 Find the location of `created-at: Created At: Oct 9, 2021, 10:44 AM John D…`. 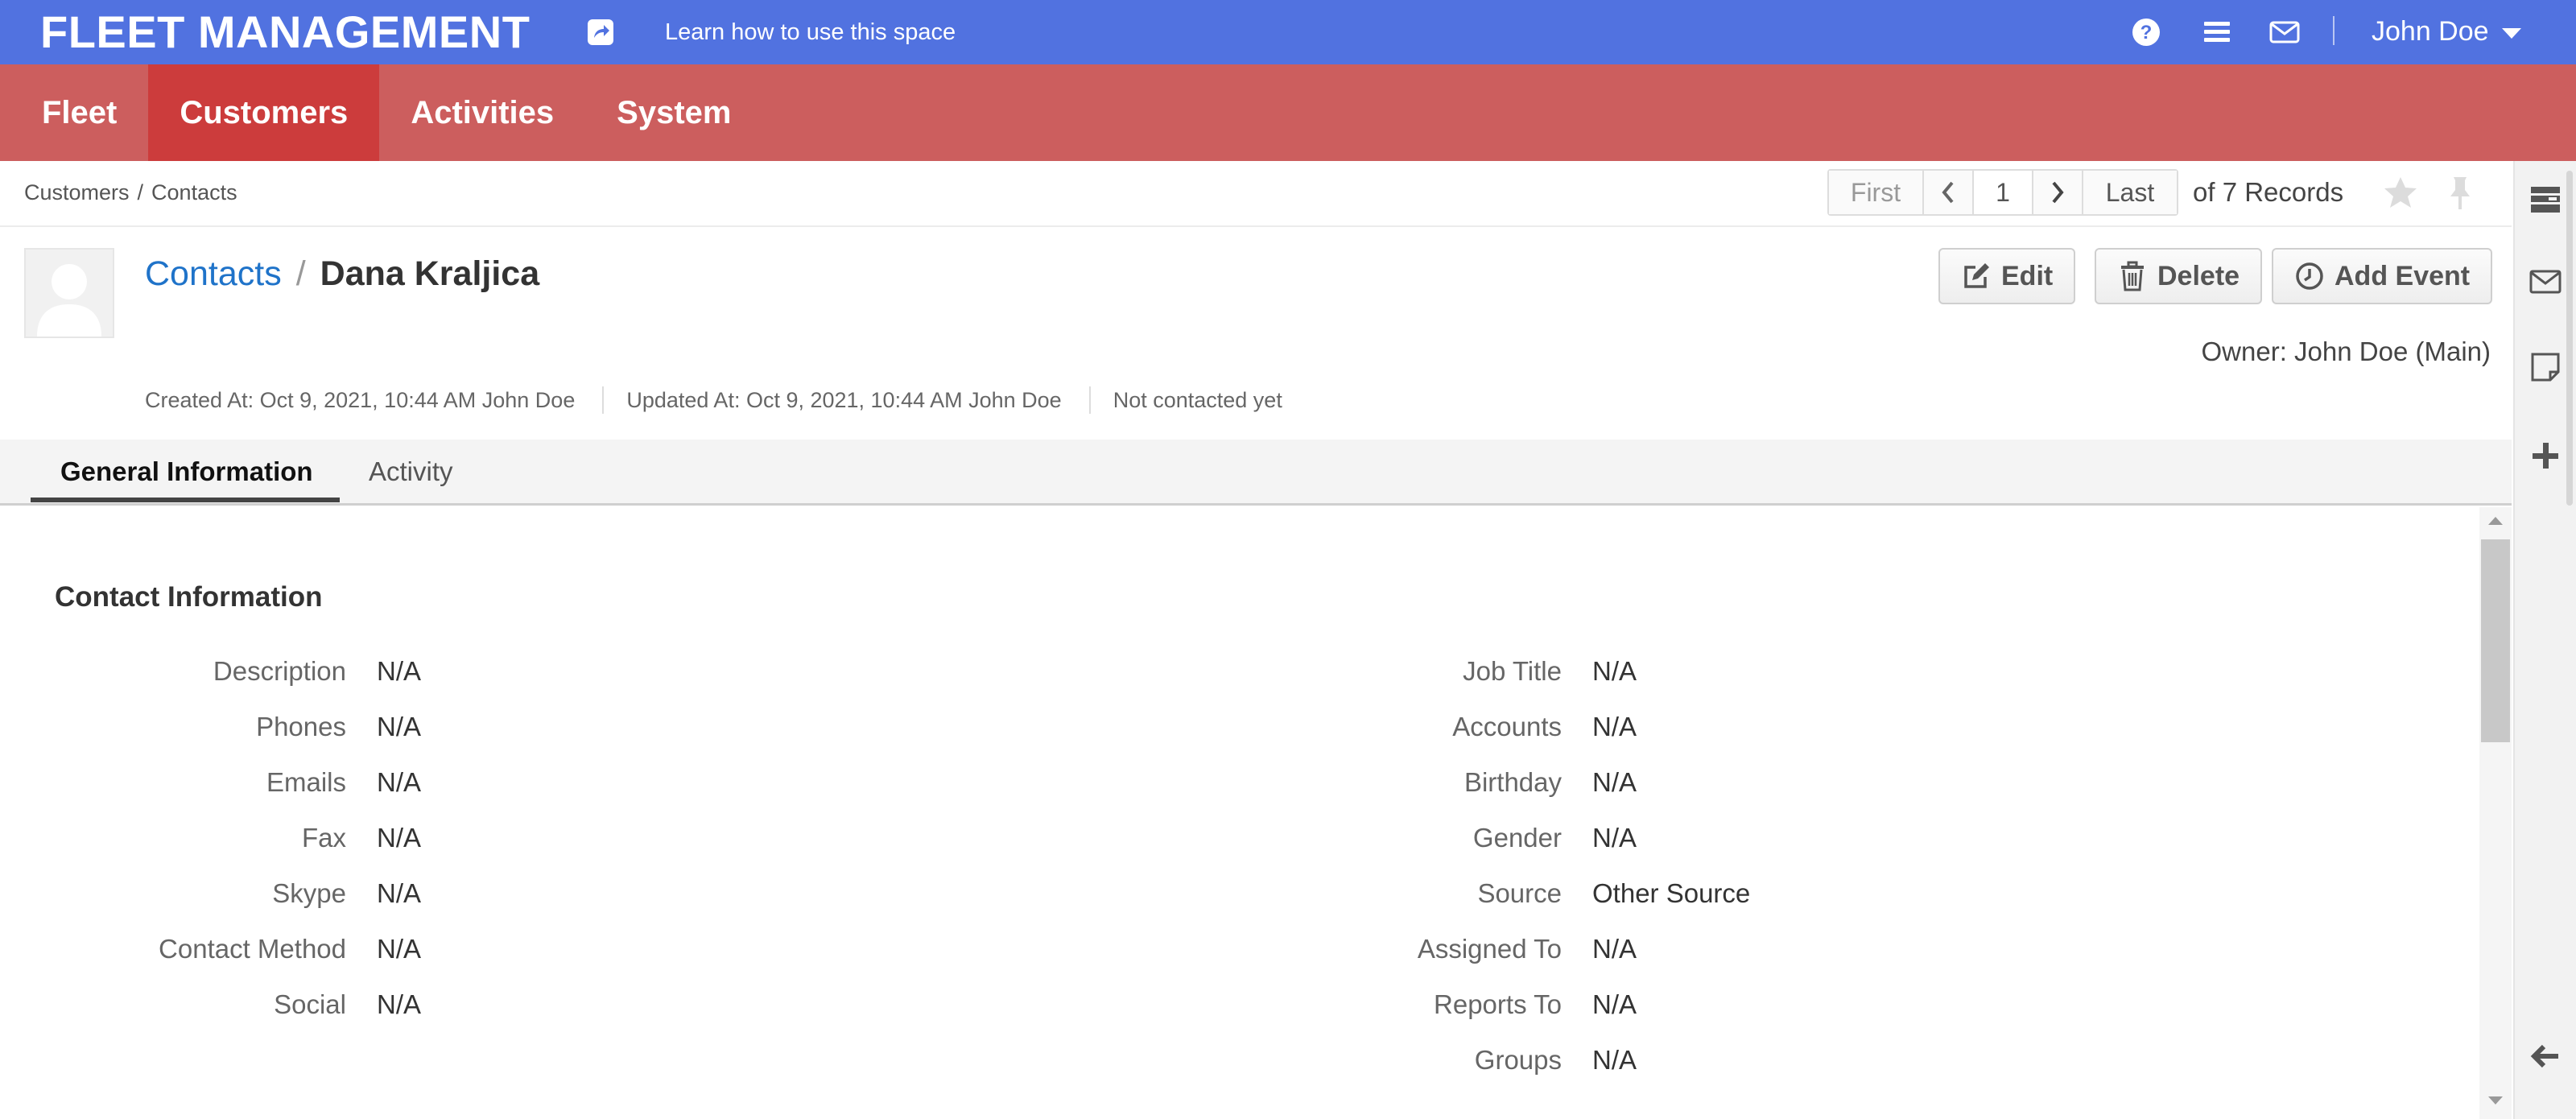

created-at: Created At: Oct 9, 2021, 10:44 AM John D… is located at coordinates (360, 400).